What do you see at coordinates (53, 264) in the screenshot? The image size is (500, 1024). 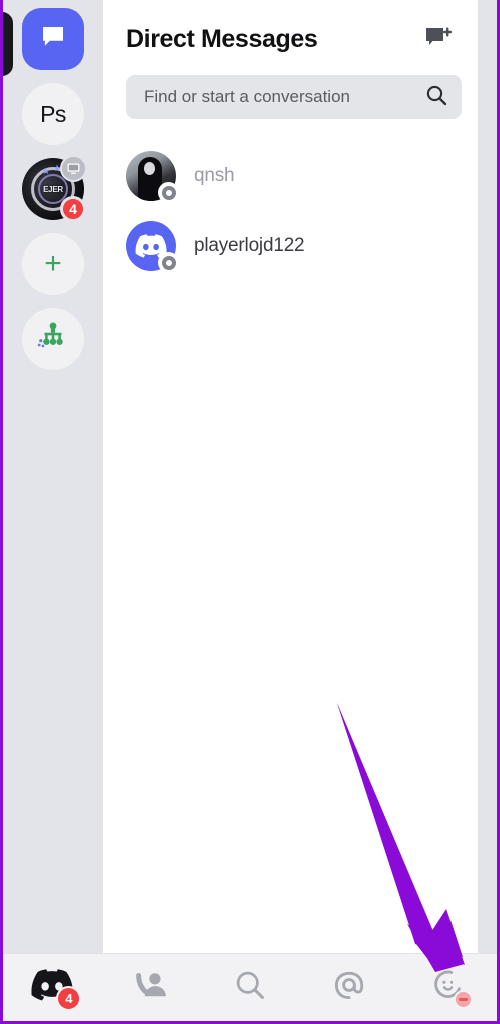 I see `add-server-button: +` at bounding box center [53, 264].